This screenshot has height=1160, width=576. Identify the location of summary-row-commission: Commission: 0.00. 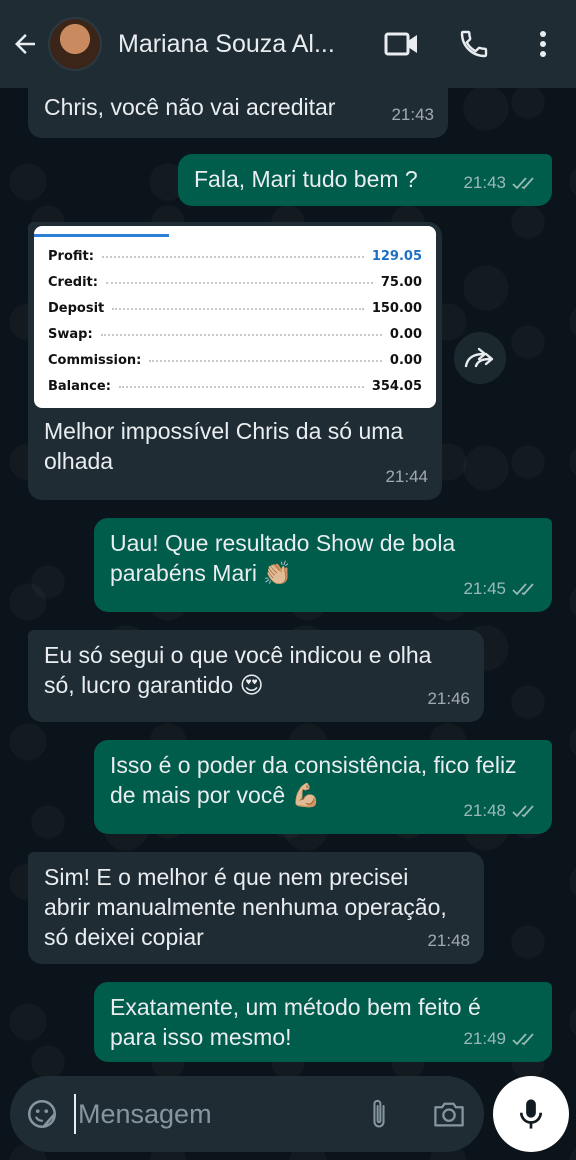
(235, 360).